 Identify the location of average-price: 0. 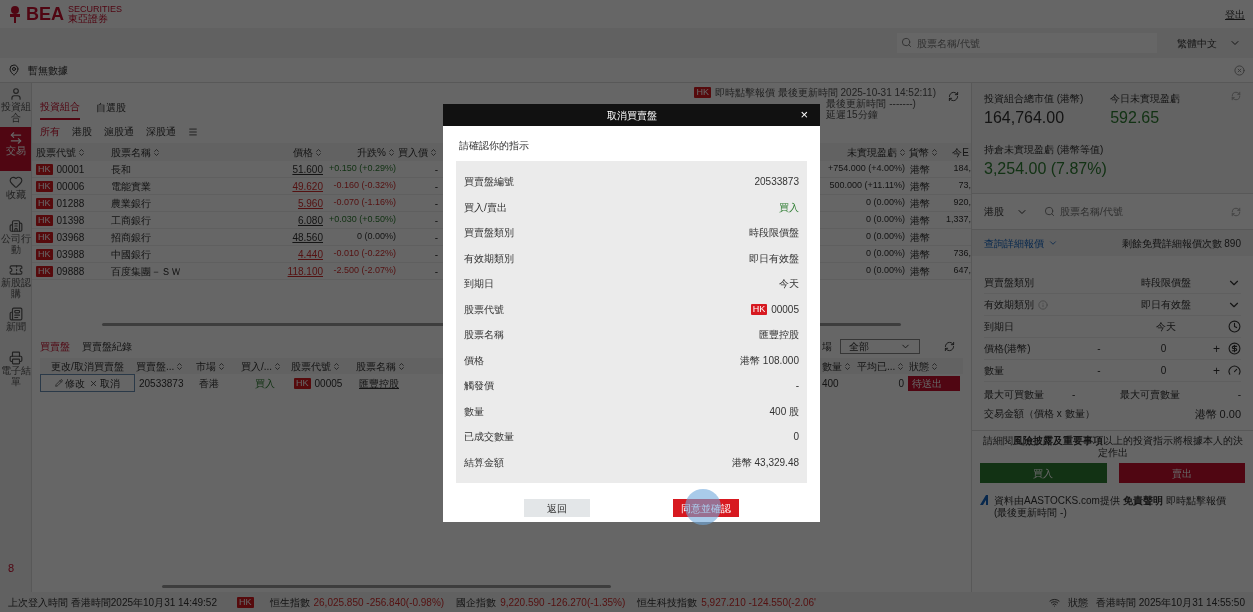
(901, 383).